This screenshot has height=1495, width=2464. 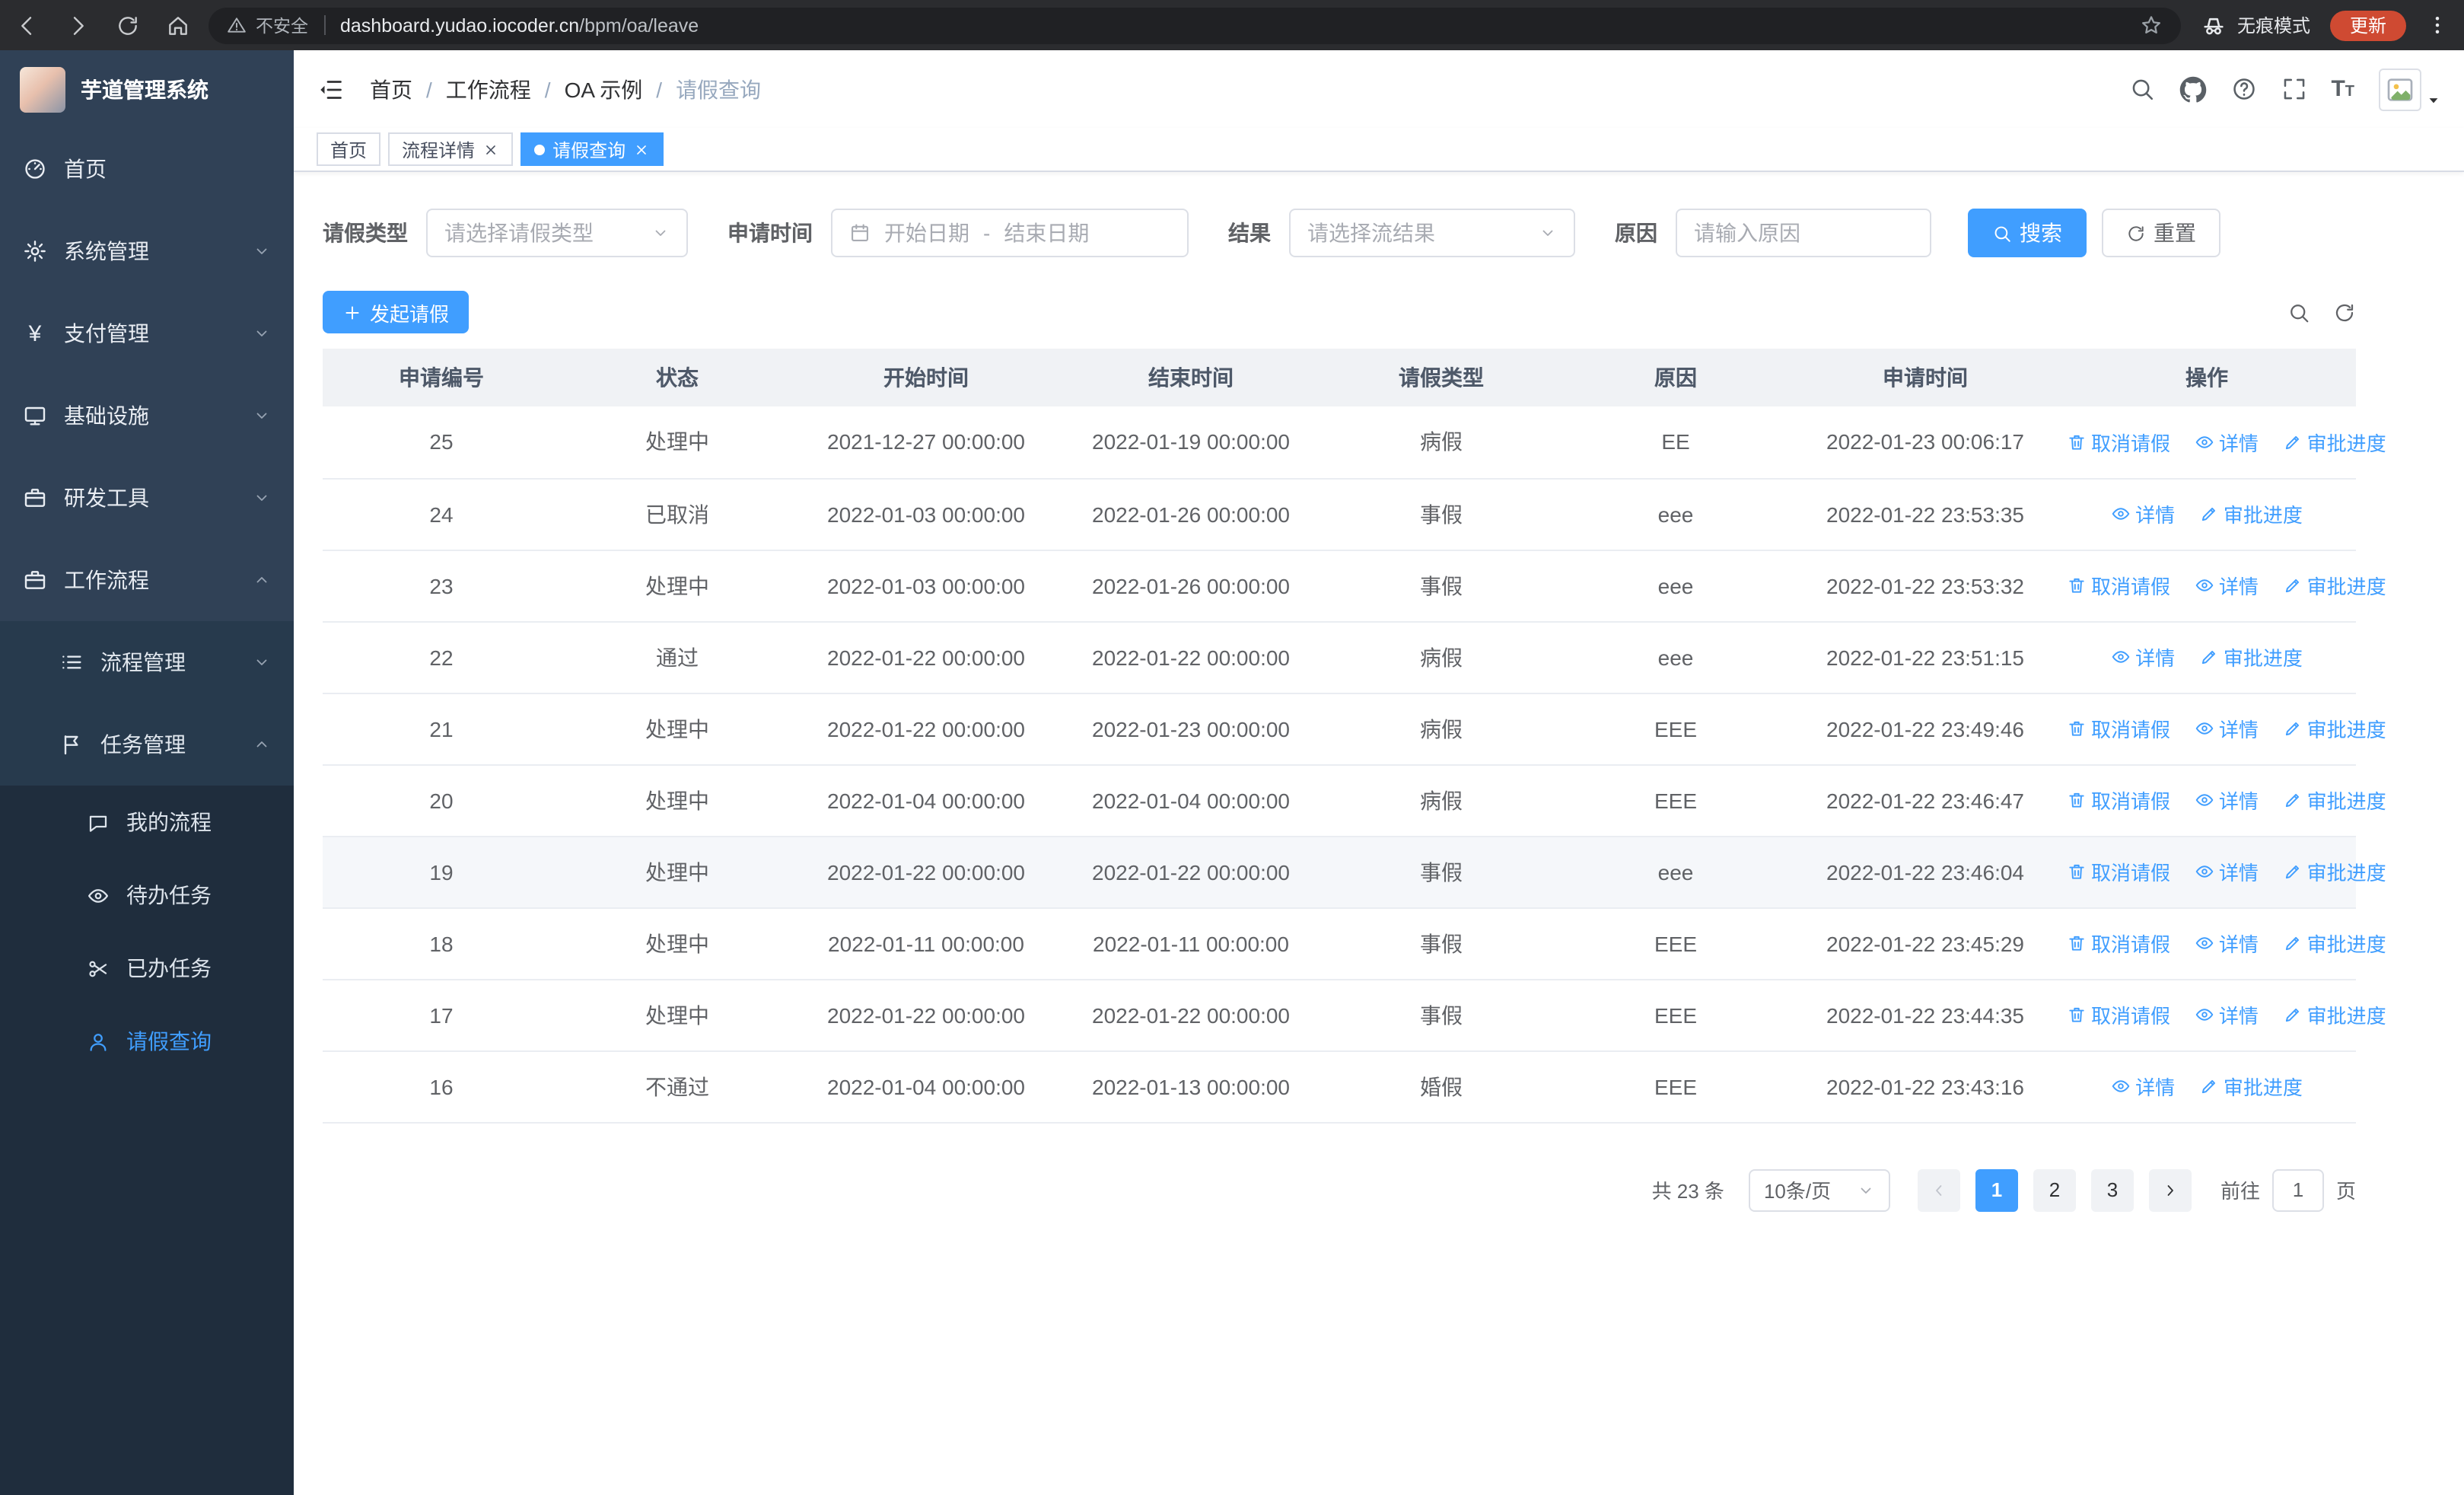 What do you see at coordinates (2297, 1190) in the screenshot?
I see `goto-page-input` at bounding box center [2297, 1190].